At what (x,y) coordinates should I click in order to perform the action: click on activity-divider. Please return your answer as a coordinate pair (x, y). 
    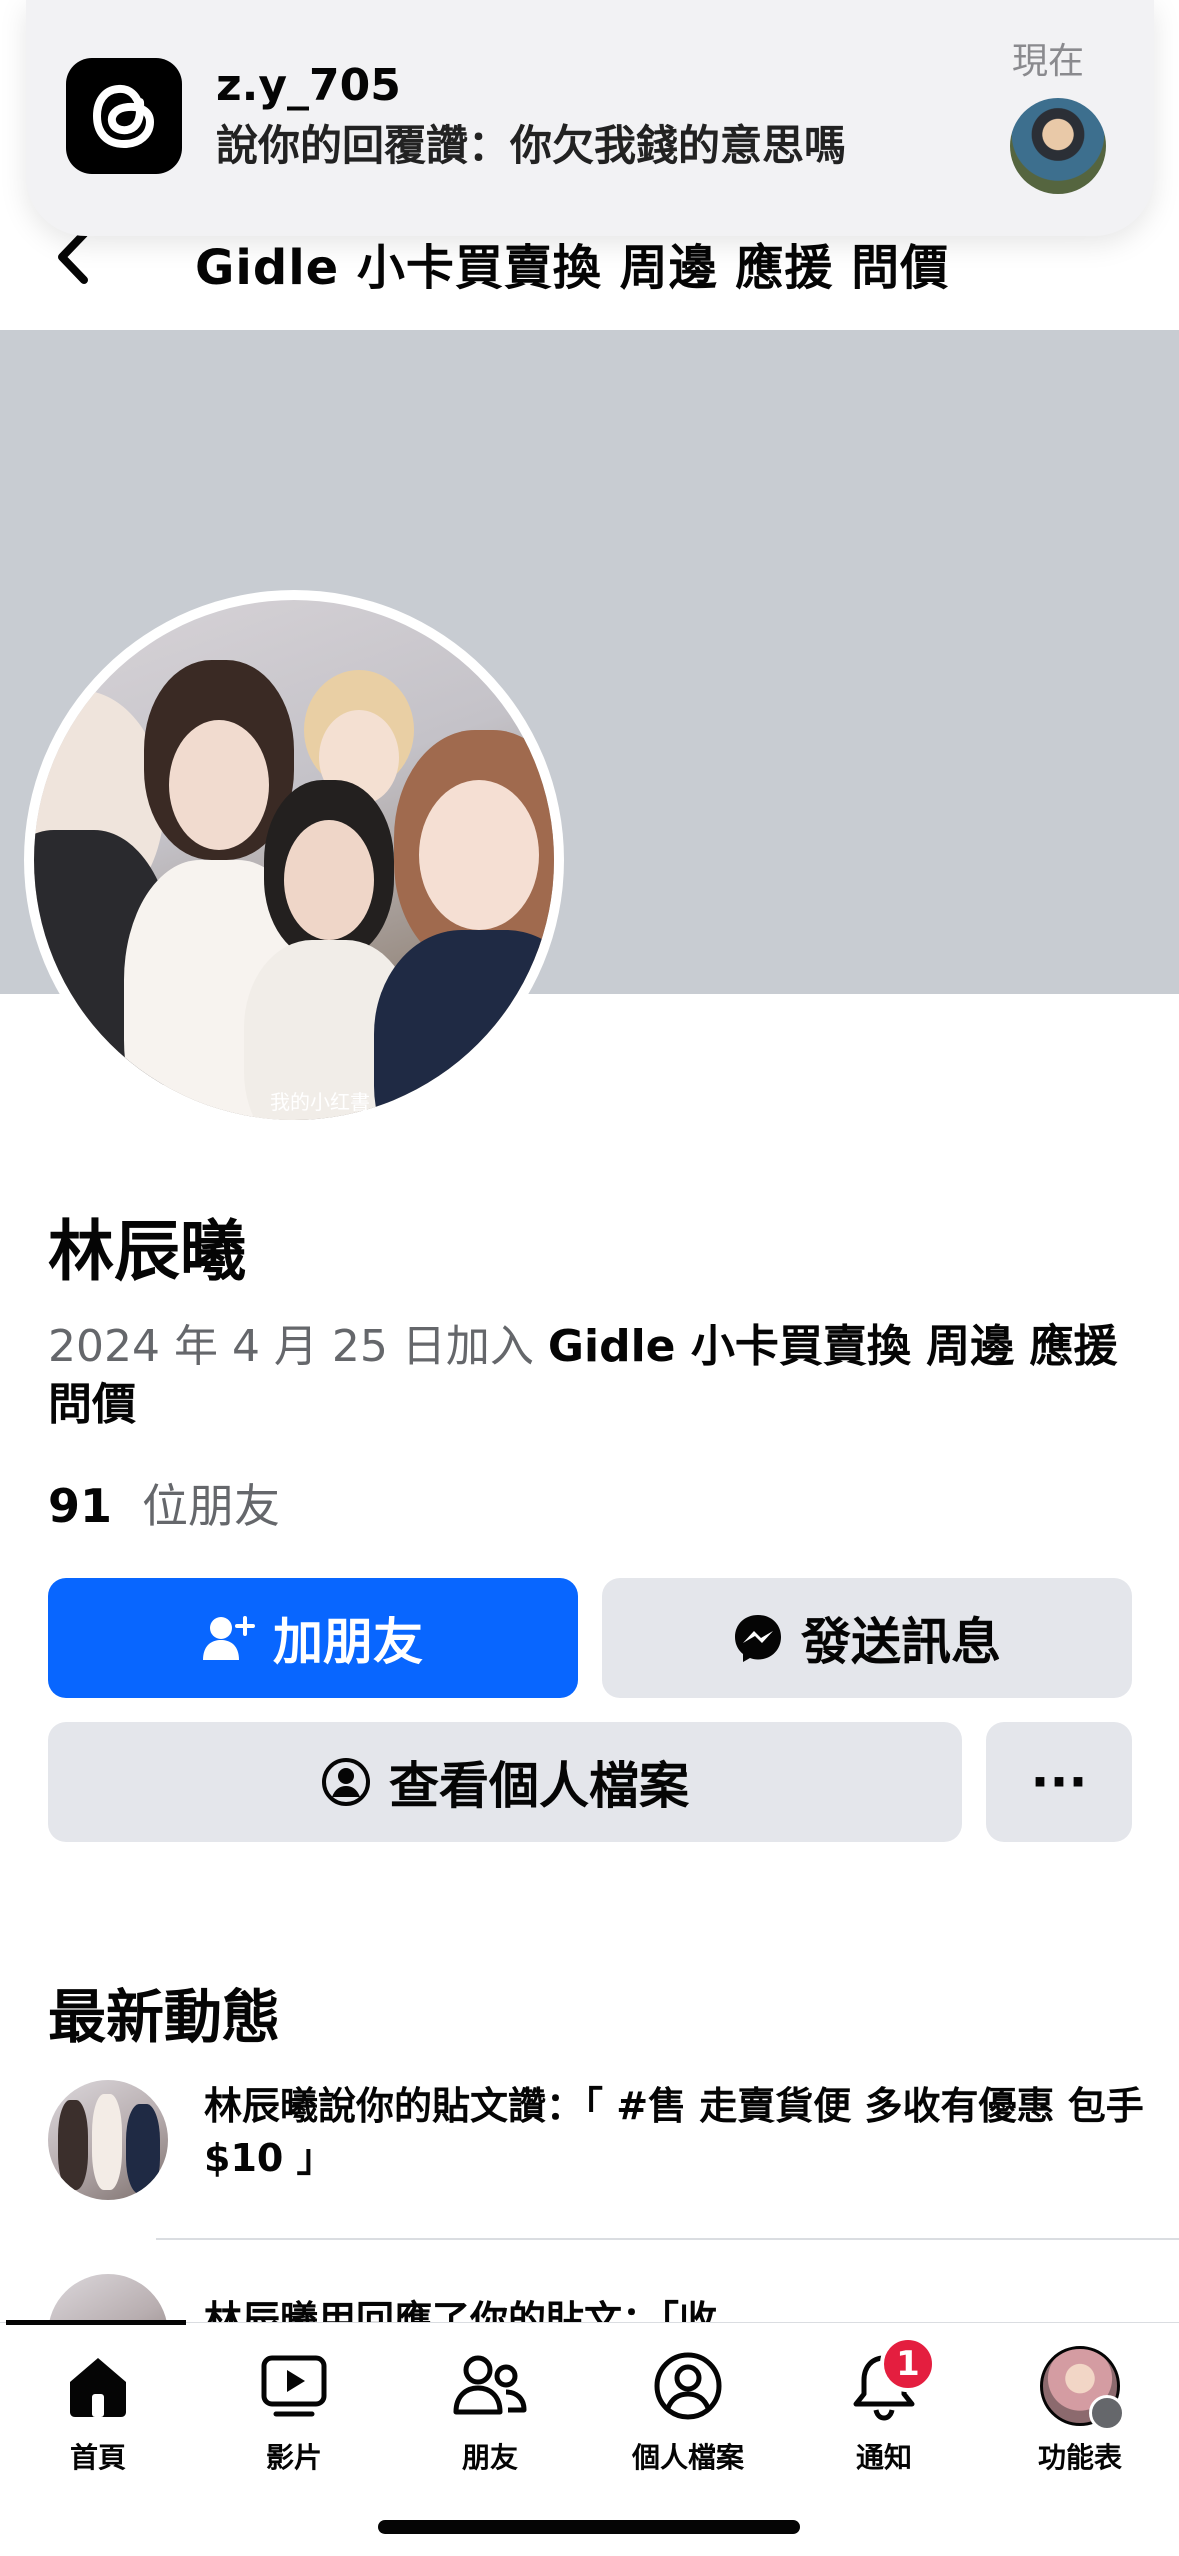
    Looking at the image, I should click on (667, 2239).